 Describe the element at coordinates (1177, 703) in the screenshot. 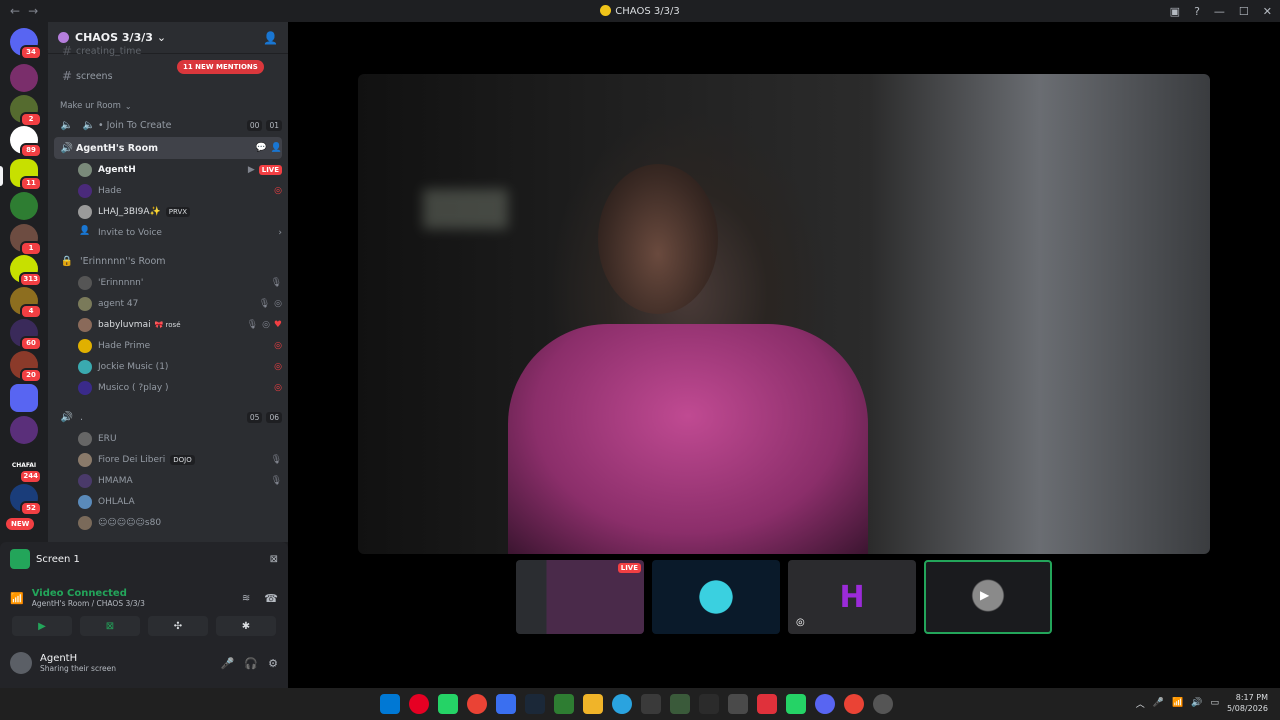

I see `wifi-icon: 📶` at that location.